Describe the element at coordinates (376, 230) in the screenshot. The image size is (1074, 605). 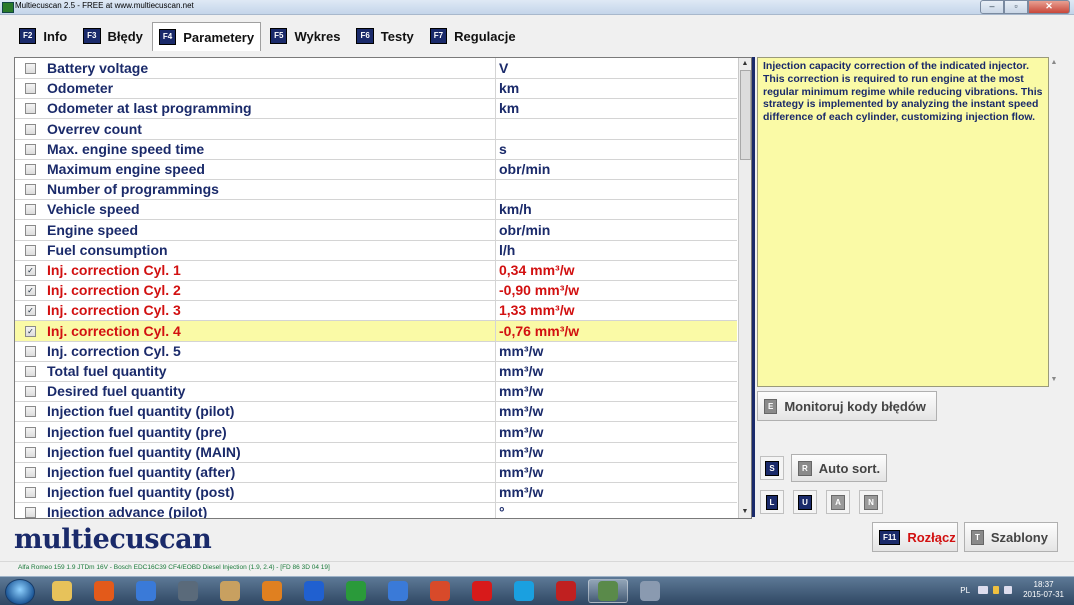
I see `table-row: Engine speed obr/min` at that location.